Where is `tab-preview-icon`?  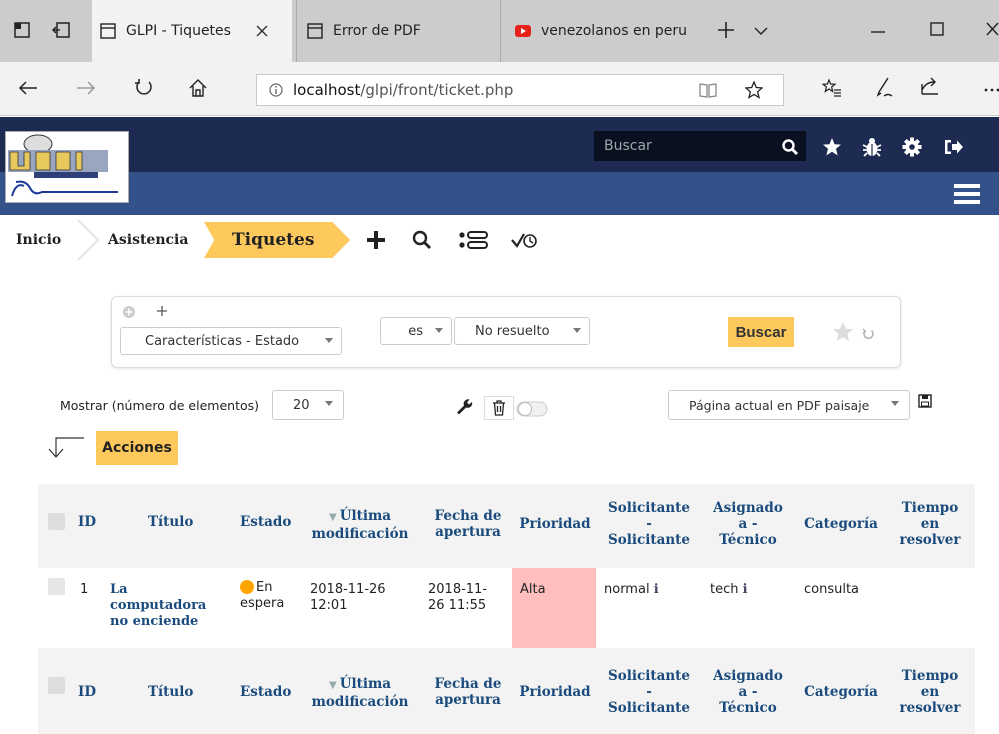 tab-preview-icon is located at coordinates (61, 30).